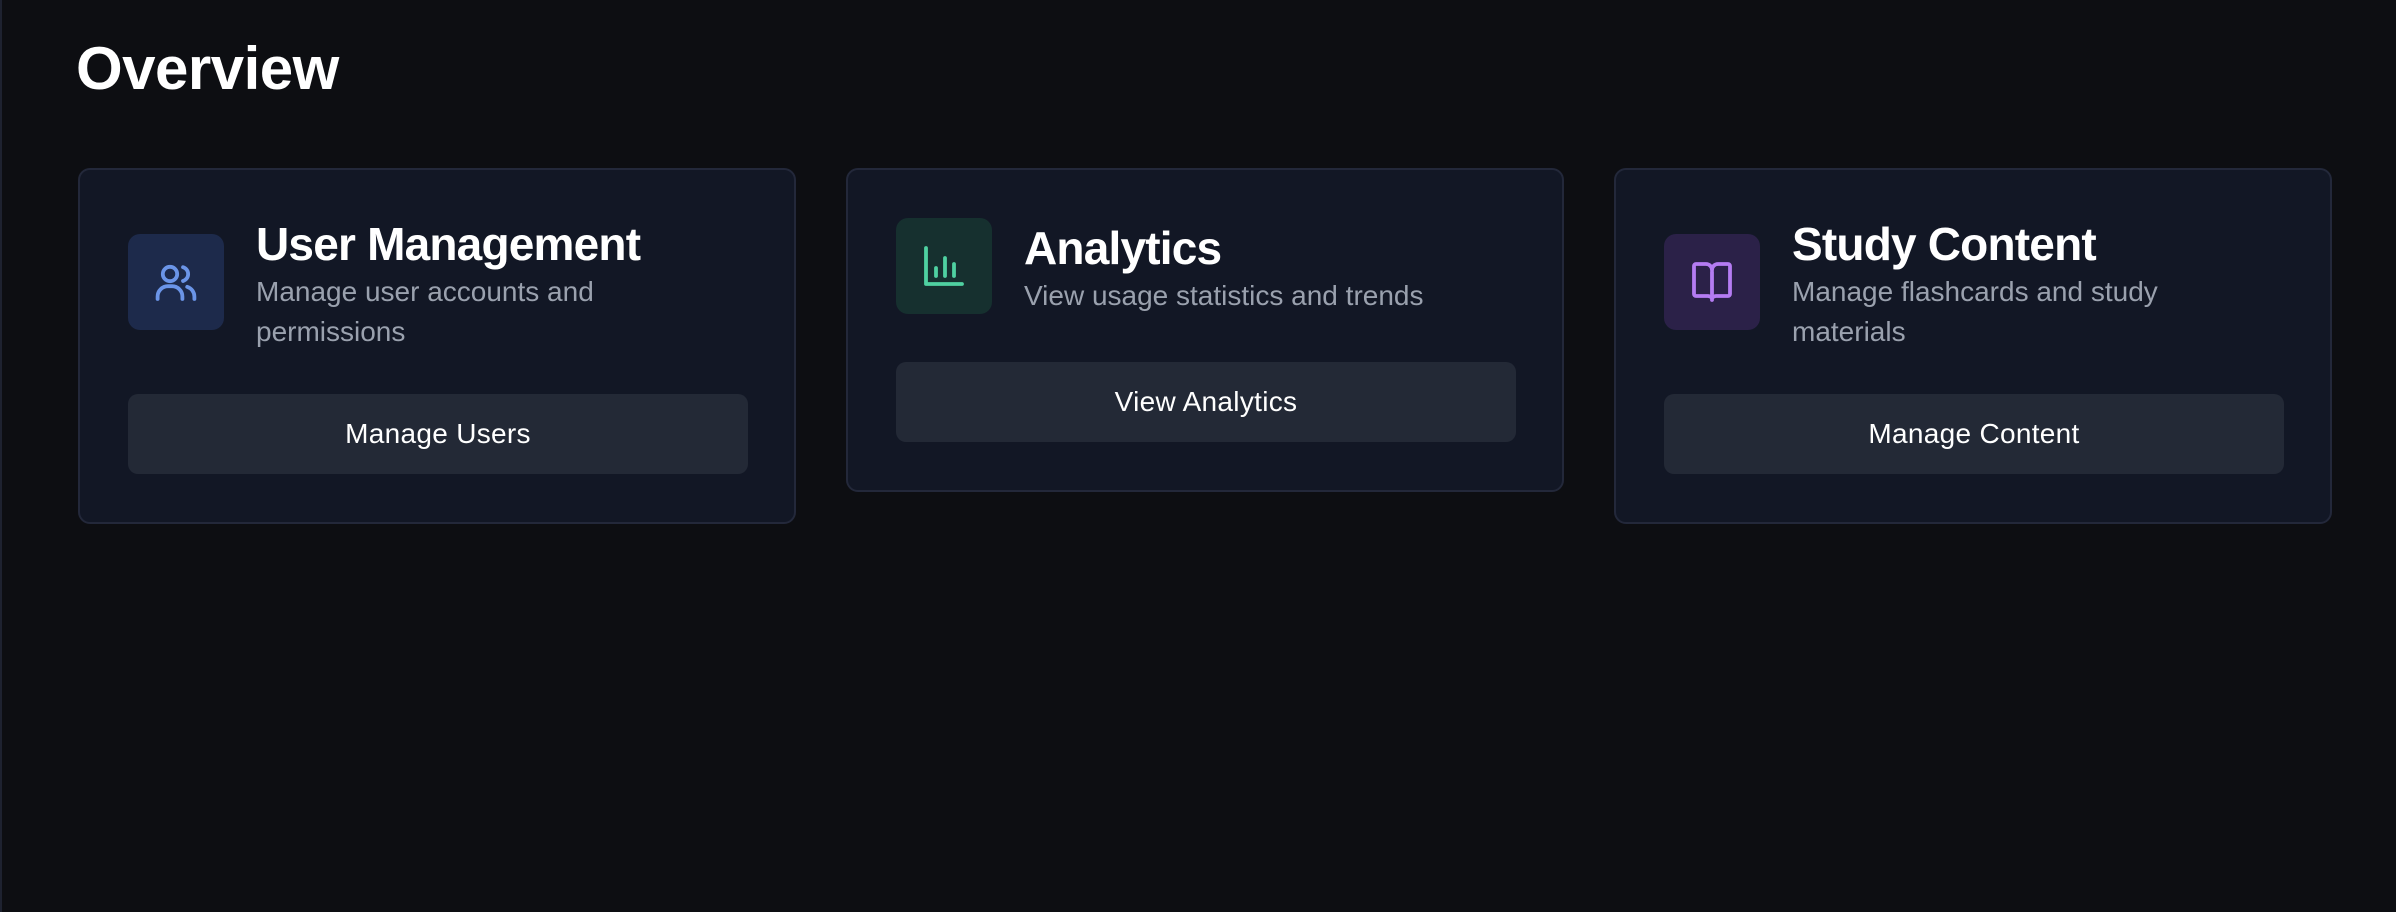 Image resolution: width=2396 pixels, height=912 pixels. Describe the element at coordinates (176, 282) in the screenshot. I see `users-icon` at that location.